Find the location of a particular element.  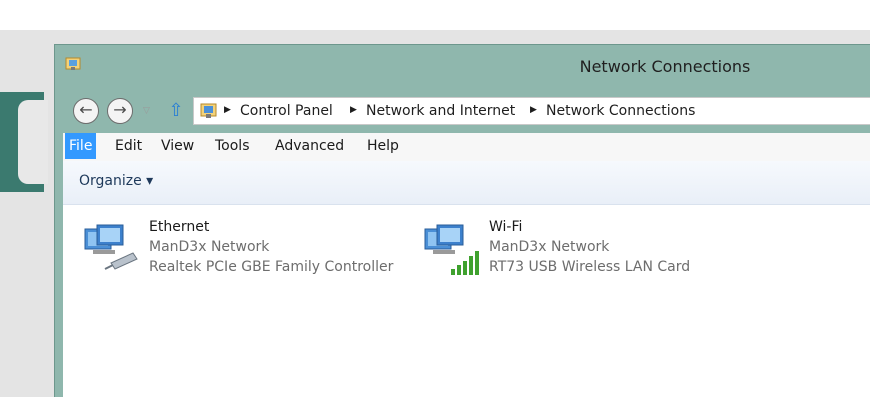

back-button: ← is located at coordinates (86, 111).